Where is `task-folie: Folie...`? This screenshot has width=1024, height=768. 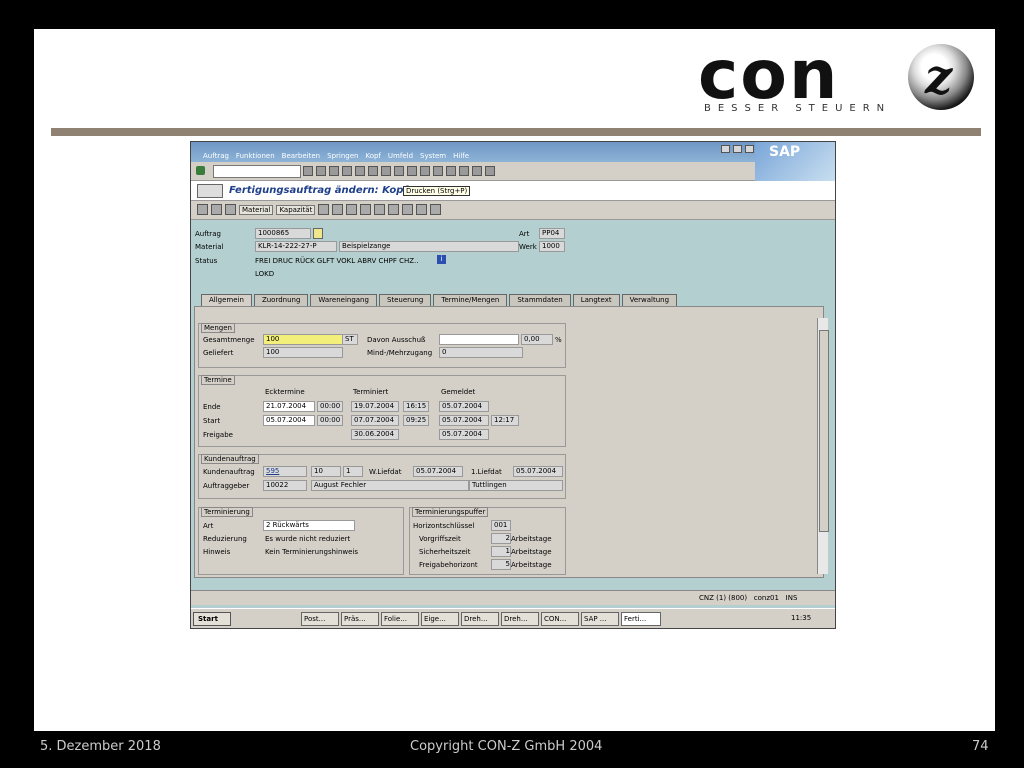
task-folie: Folie... is located at coordinates (400, 619).